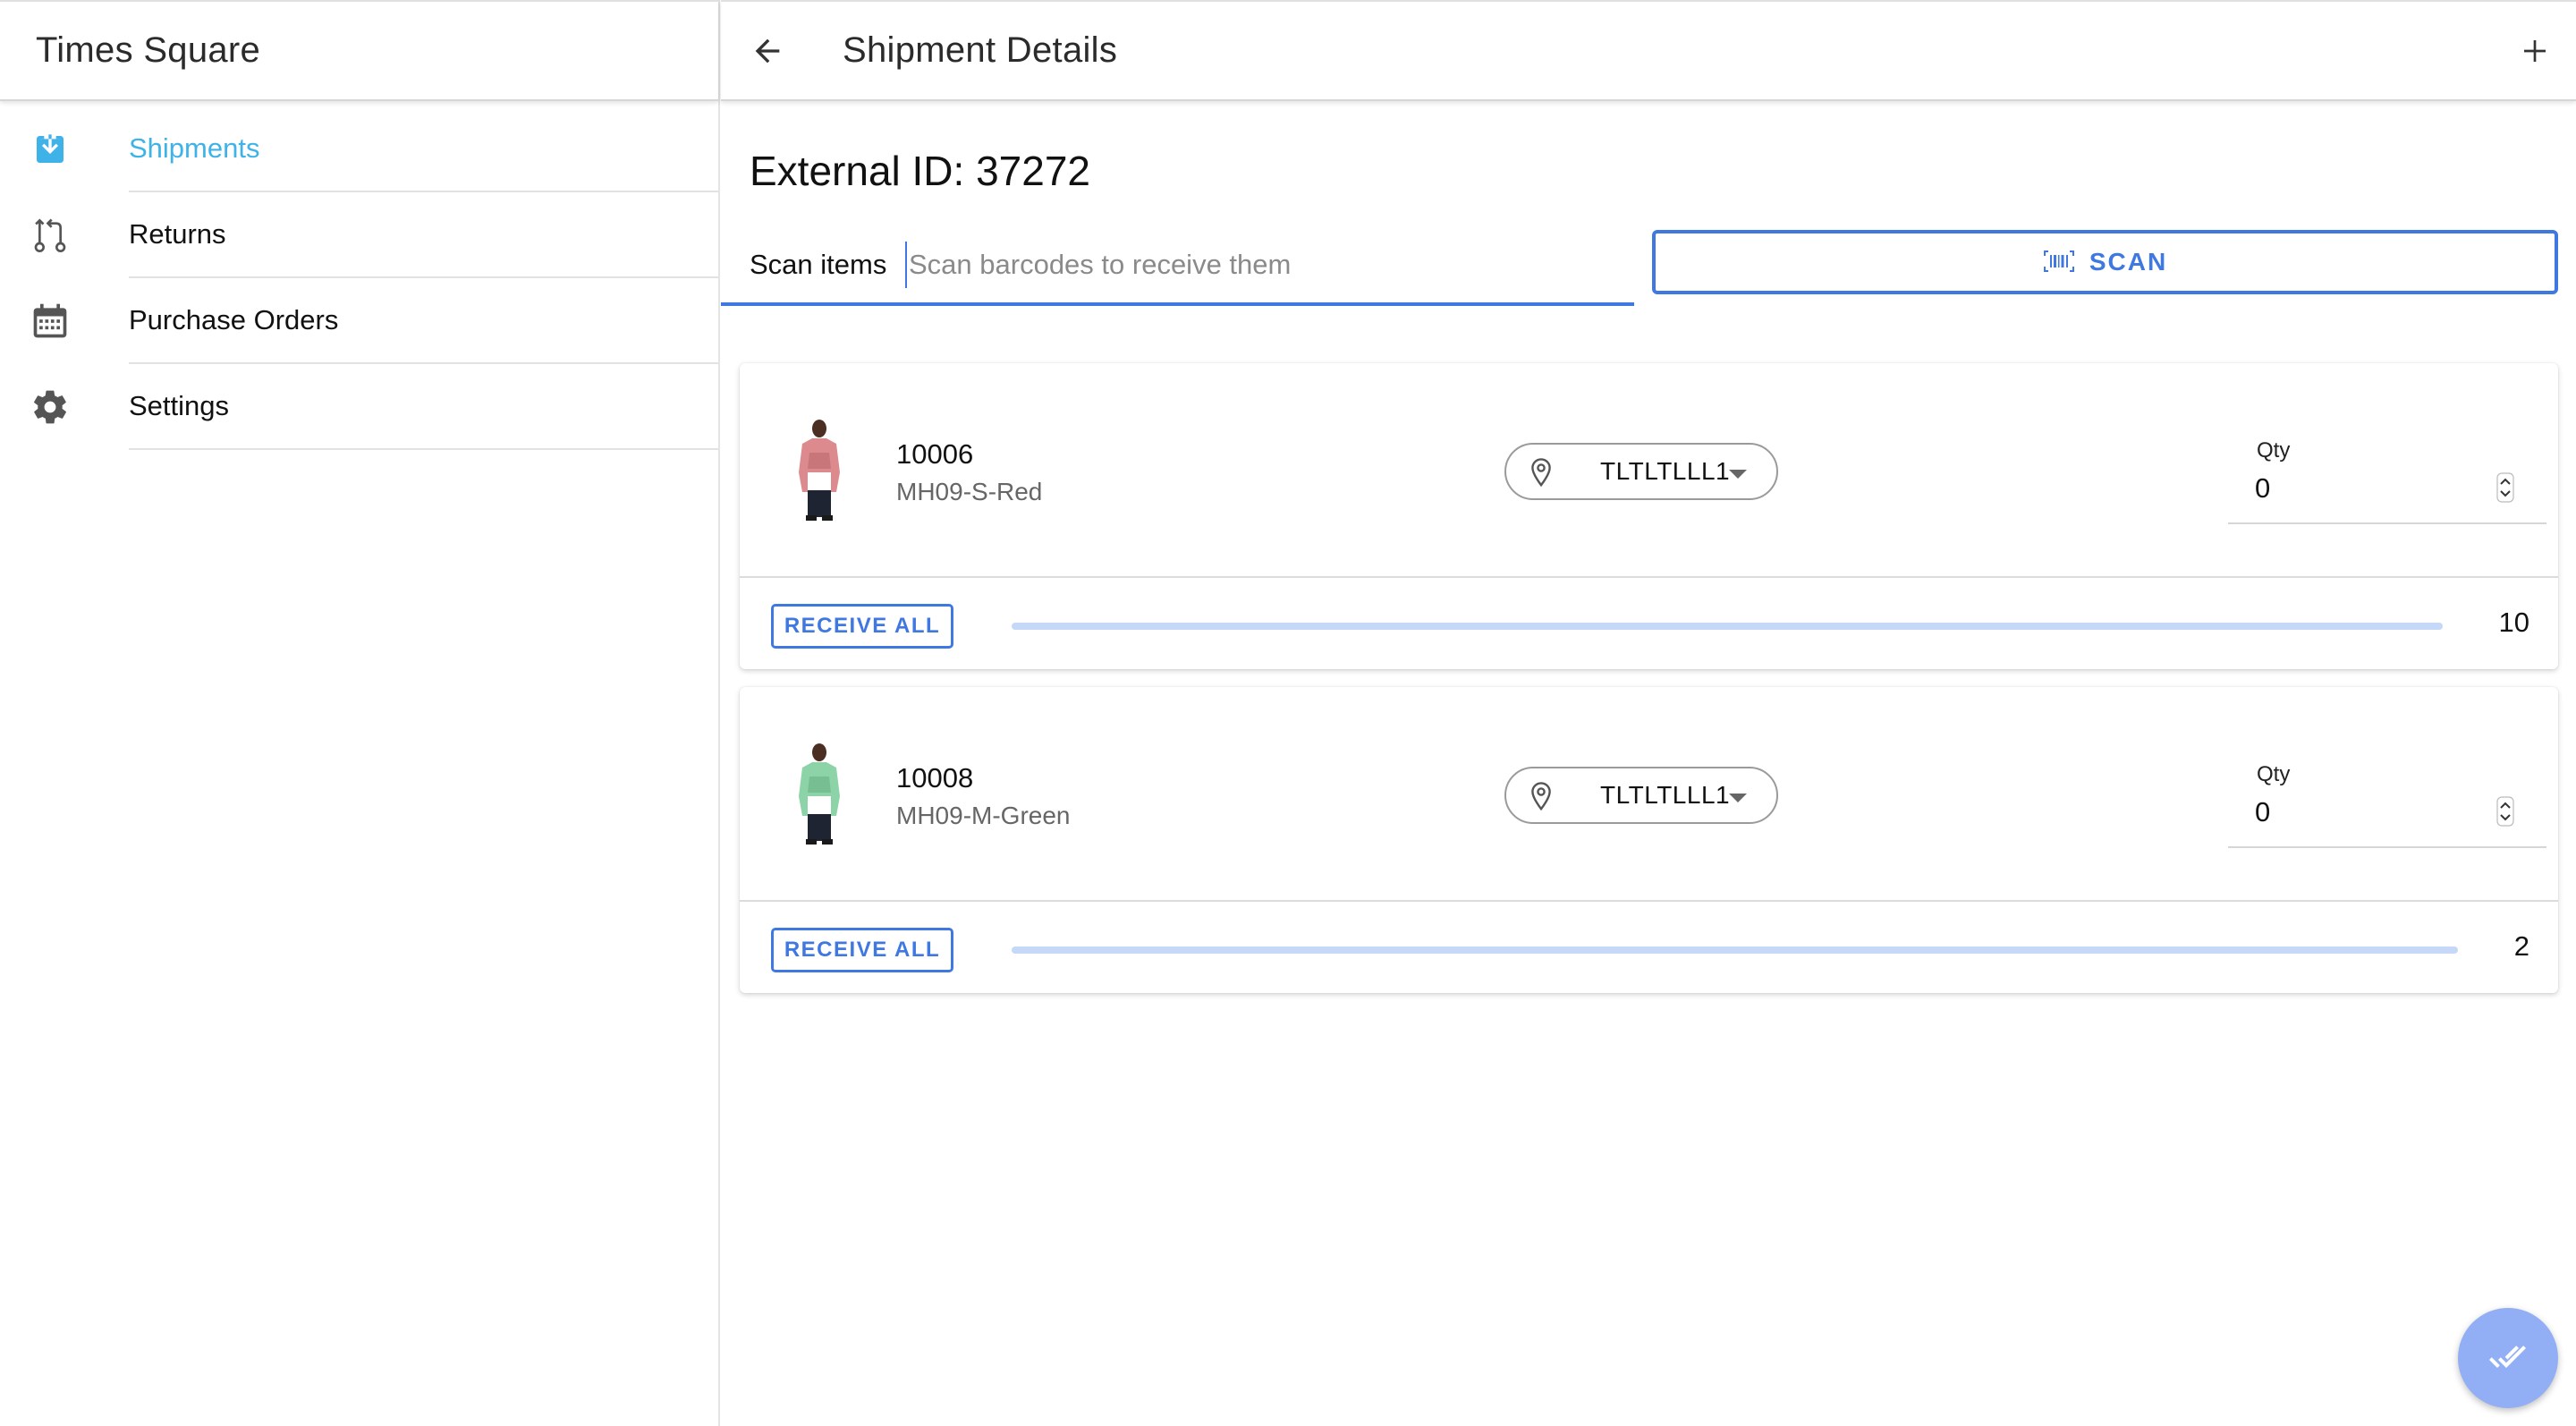 The height and width of the screenshot is (1426, 2576). I want to click on external-id-heading: External ID: 37272, so click(920, 171).